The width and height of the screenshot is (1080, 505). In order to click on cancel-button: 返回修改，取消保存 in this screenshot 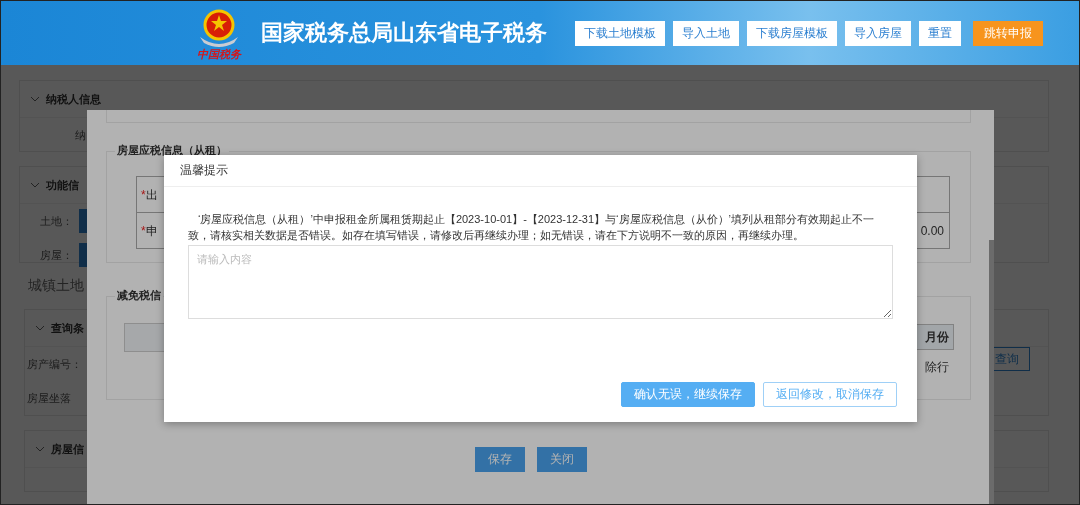, I will do `click(830, 394)`.